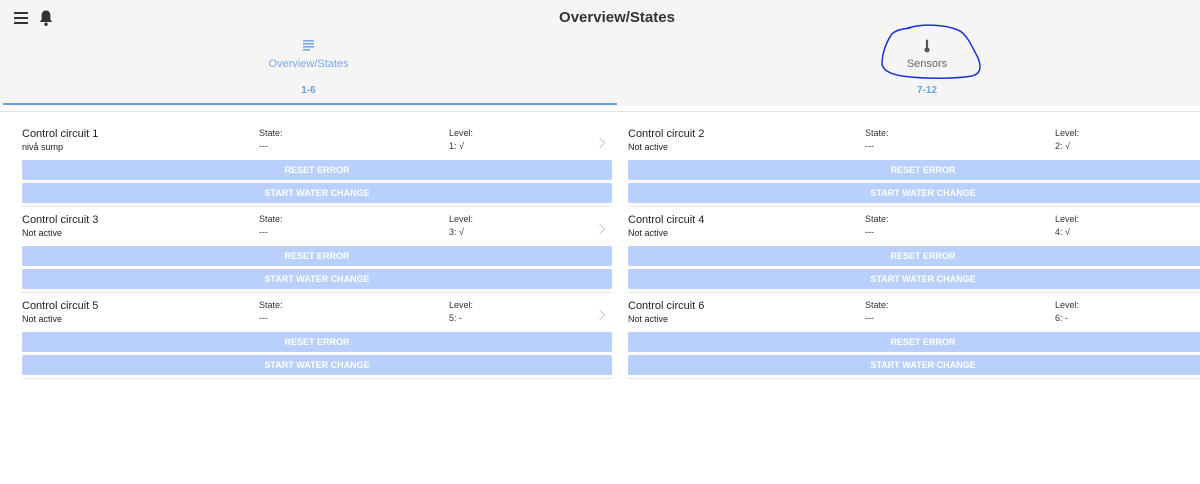 The width and height of the screenshot is (1200, 484). What do you see at coordinates (60, 134) in the screenshot?
I see `circuit-name: Control circuit 1` at bounding box center [60, 134].